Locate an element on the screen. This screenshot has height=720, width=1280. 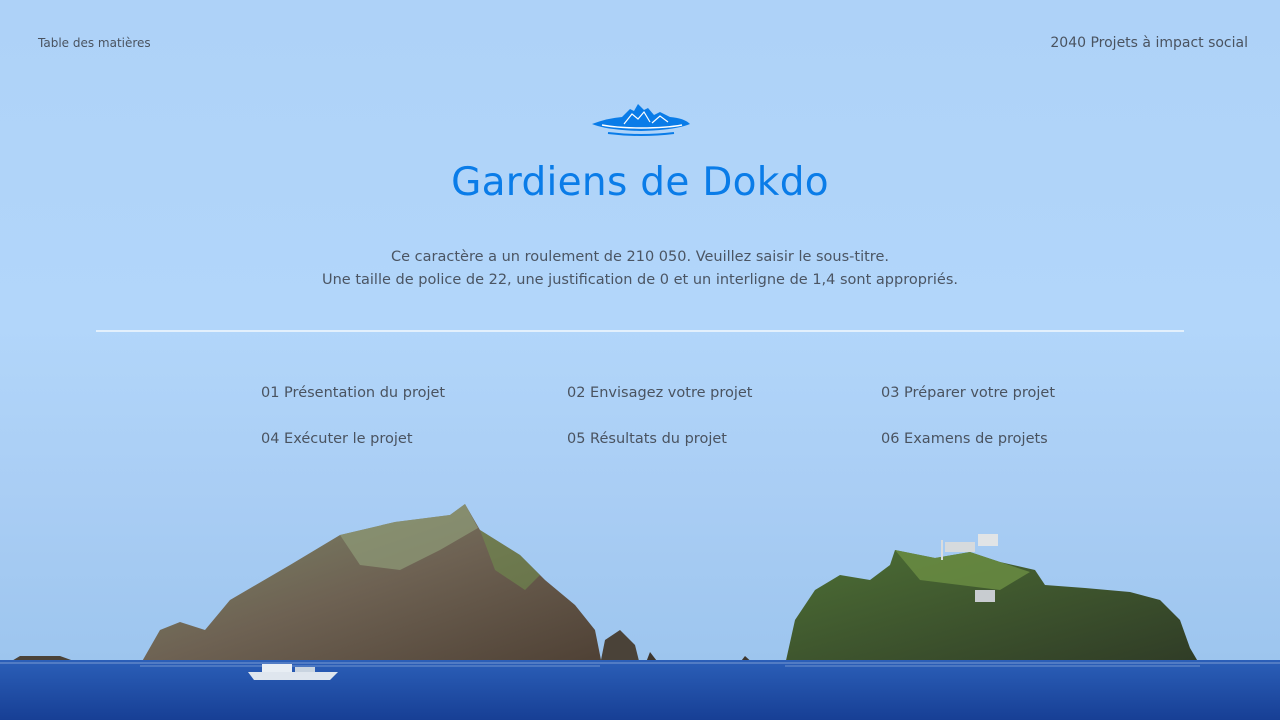
toc-header-label: Table des matières is located at coordinates (94, 43).